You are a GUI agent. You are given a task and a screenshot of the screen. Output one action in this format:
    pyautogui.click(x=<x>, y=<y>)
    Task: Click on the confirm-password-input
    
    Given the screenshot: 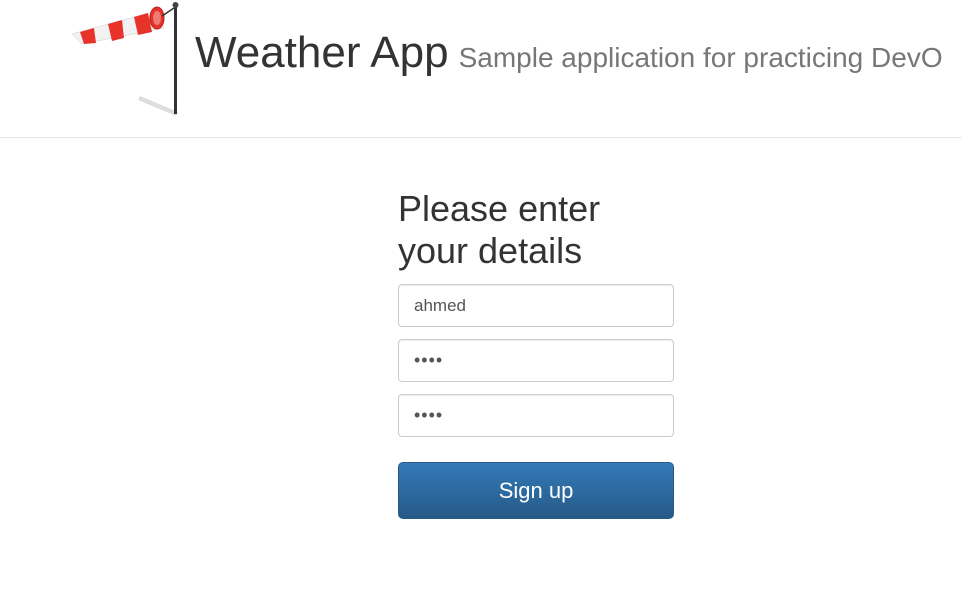 What is the action you would take?
    pyautogui.click(x=536, y=415)
    